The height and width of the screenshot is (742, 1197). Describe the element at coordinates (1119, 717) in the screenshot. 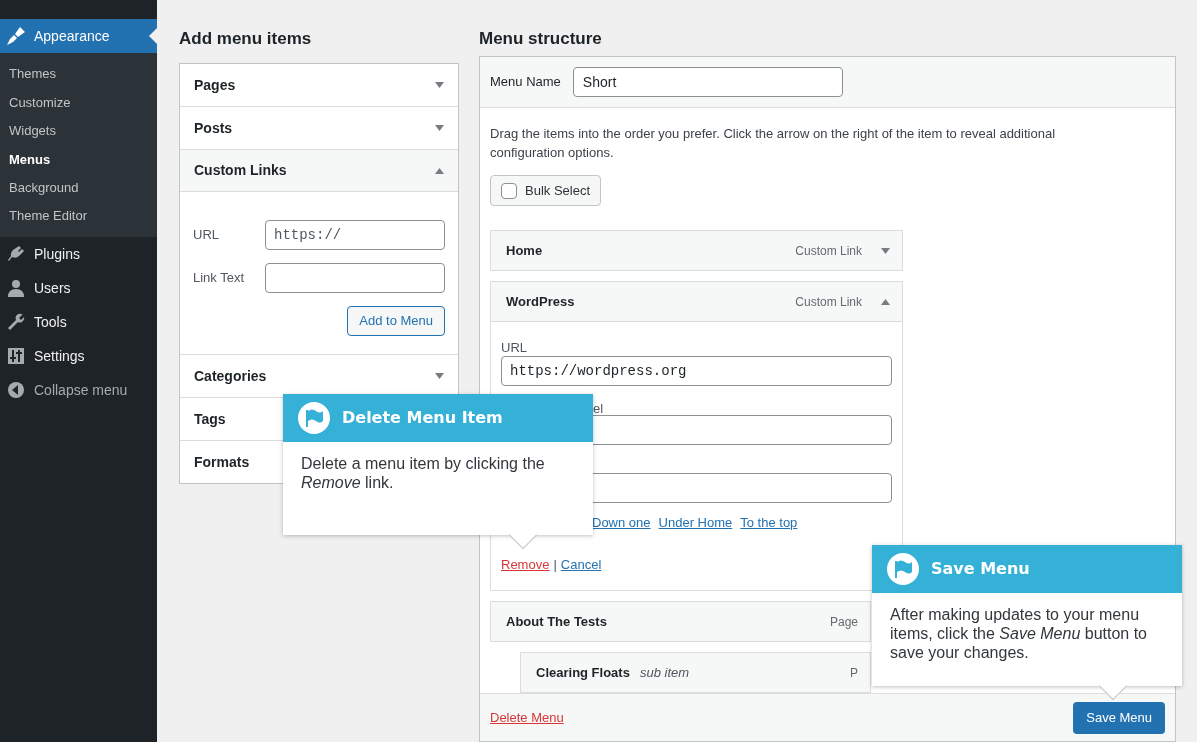

I see `save-menu-button: Save Menu` at that location.